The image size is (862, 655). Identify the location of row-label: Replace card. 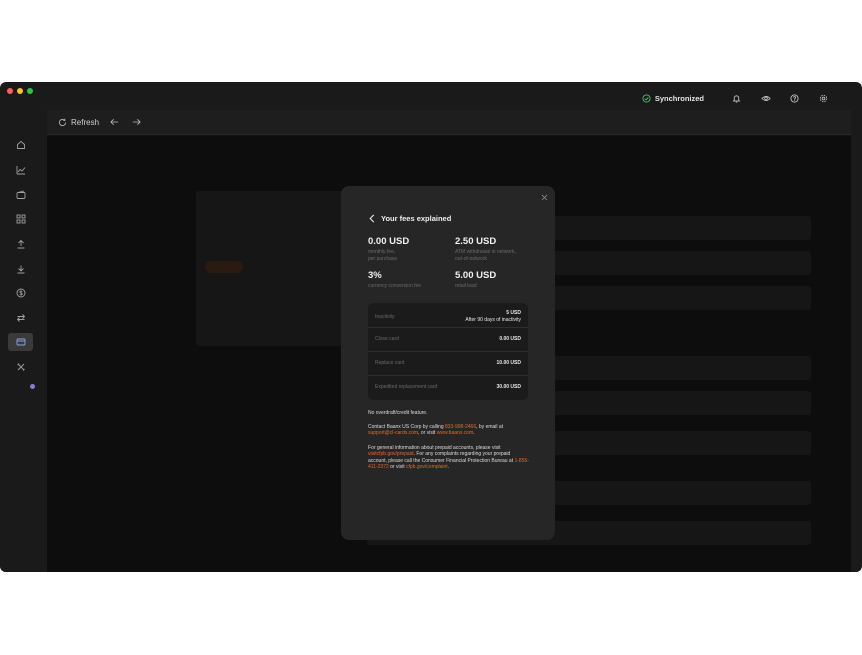
(390, 363).